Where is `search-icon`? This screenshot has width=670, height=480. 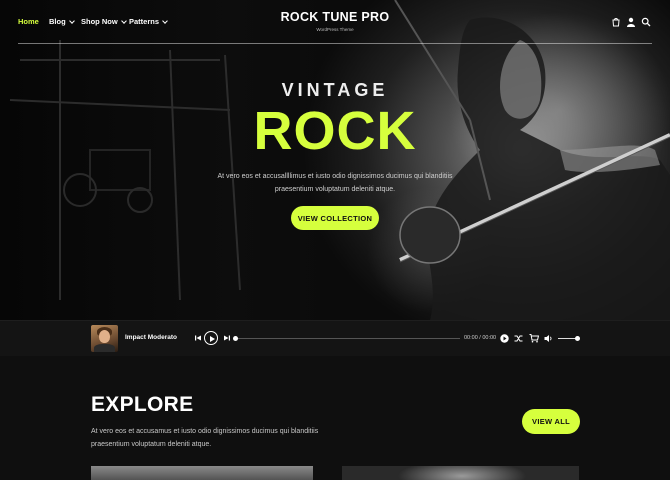
search-icon is located at coordinates (646, 22).